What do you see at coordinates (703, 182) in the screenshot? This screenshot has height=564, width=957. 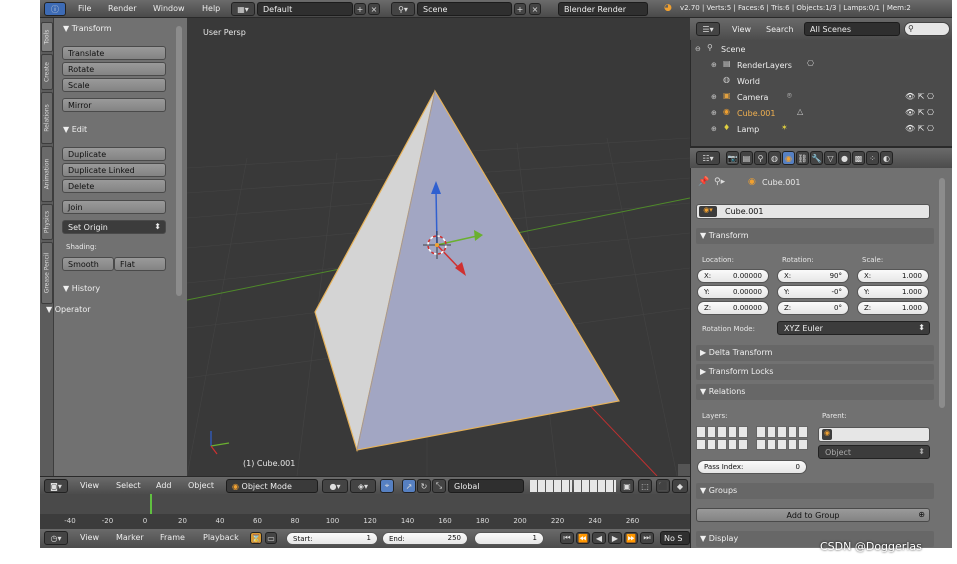 I see `pin-icon: 📌` at bounding box center [703, 182].